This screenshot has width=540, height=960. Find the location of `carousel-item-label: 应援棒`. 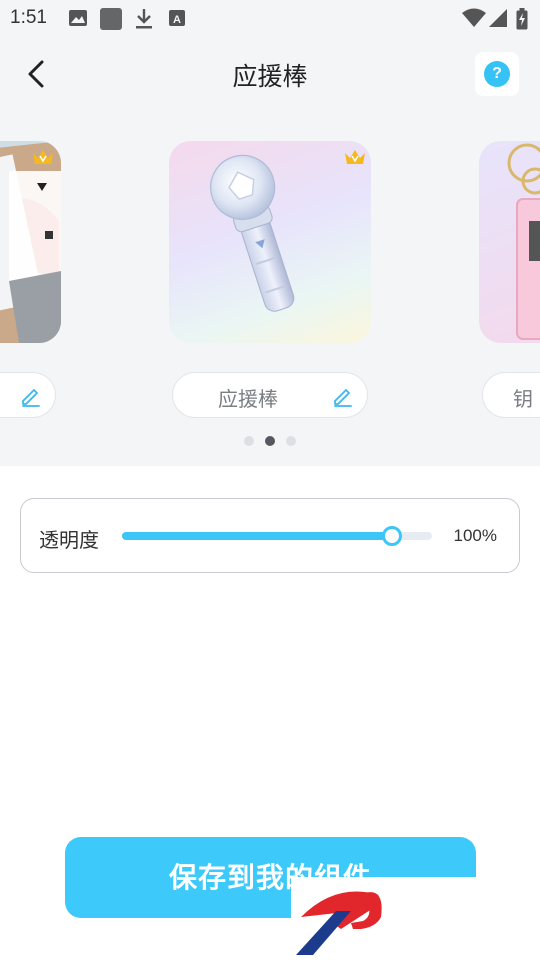

carousel-item-label: 应援棒 is located at coordinates (248, 399).